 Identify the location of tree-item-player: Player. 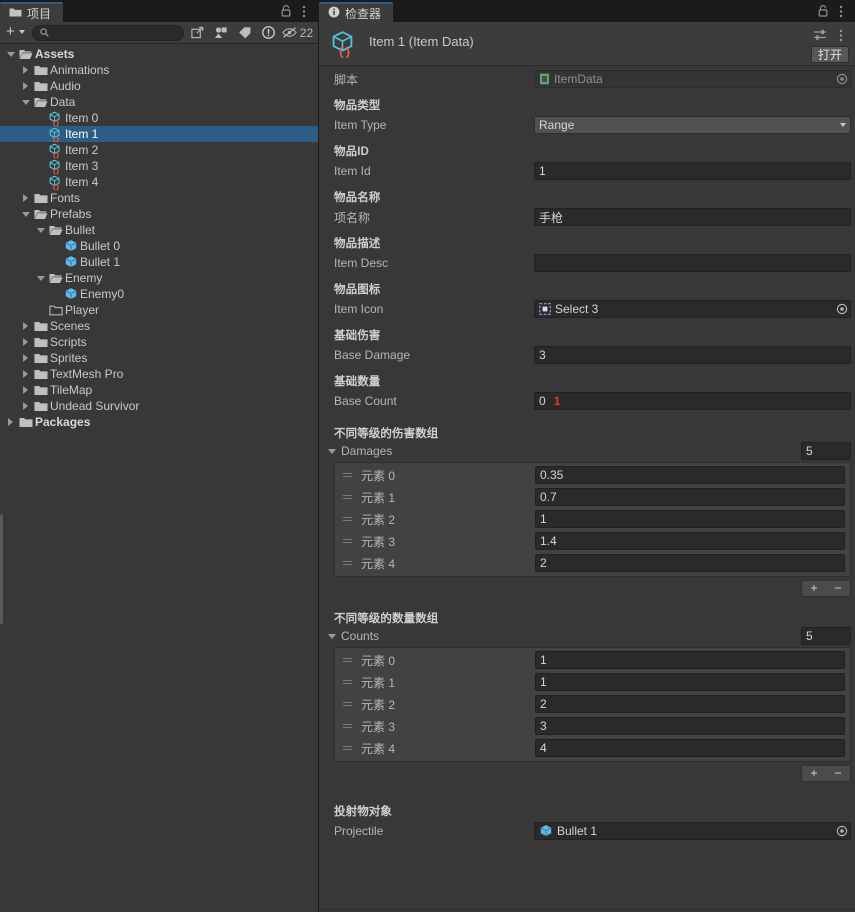
(159, 310).